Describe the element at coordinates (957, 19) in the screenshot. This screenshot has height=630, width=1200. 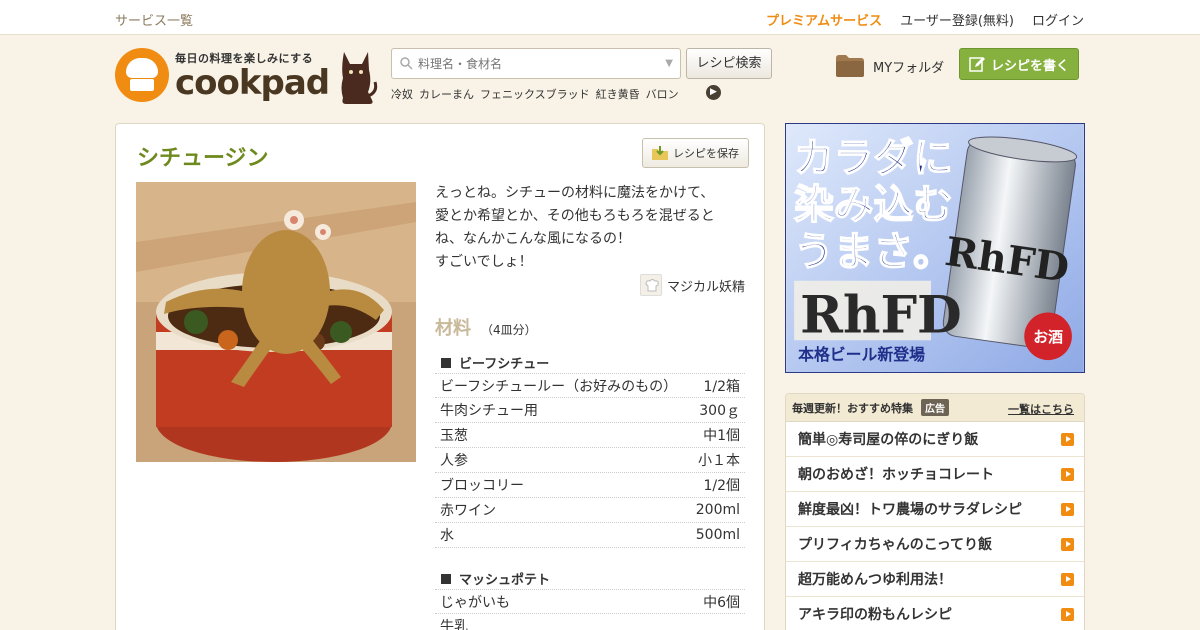
I see `register-link: ユーザー登録(無料)` at that location.